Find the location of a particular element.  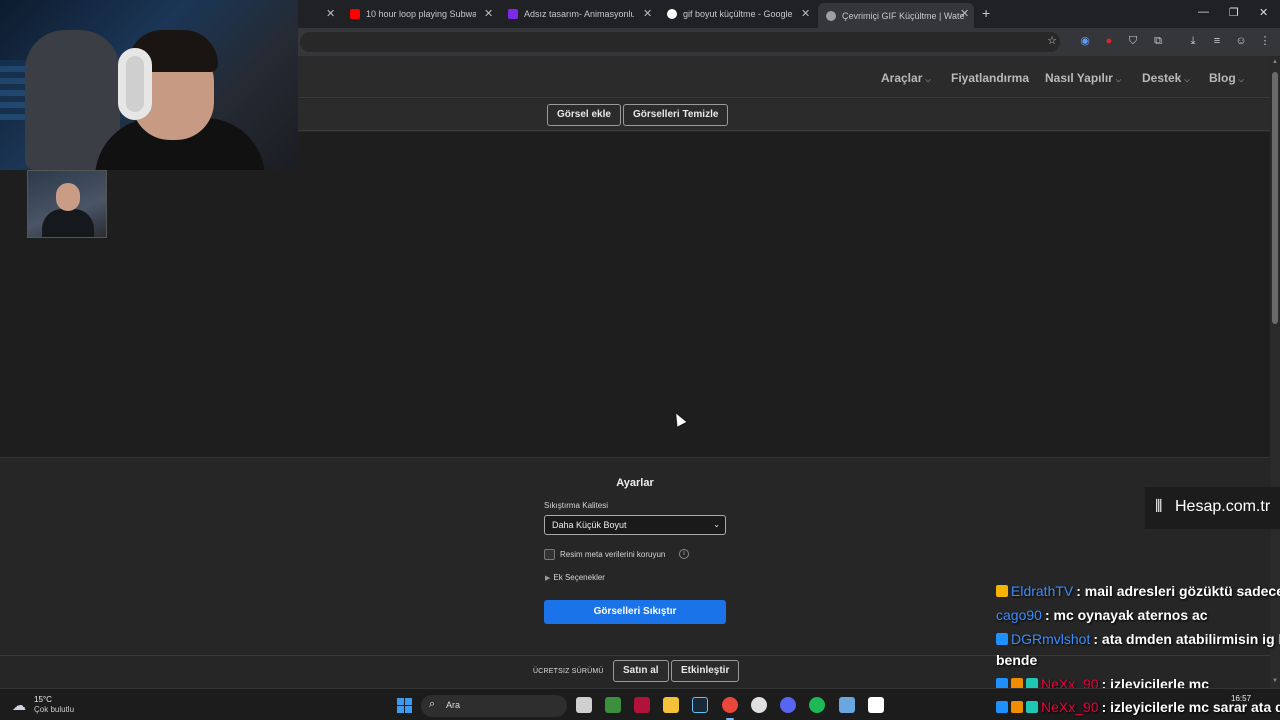

chat-message: cago90: mc oynayak aternos ac is located at coordinates (1102, 615).